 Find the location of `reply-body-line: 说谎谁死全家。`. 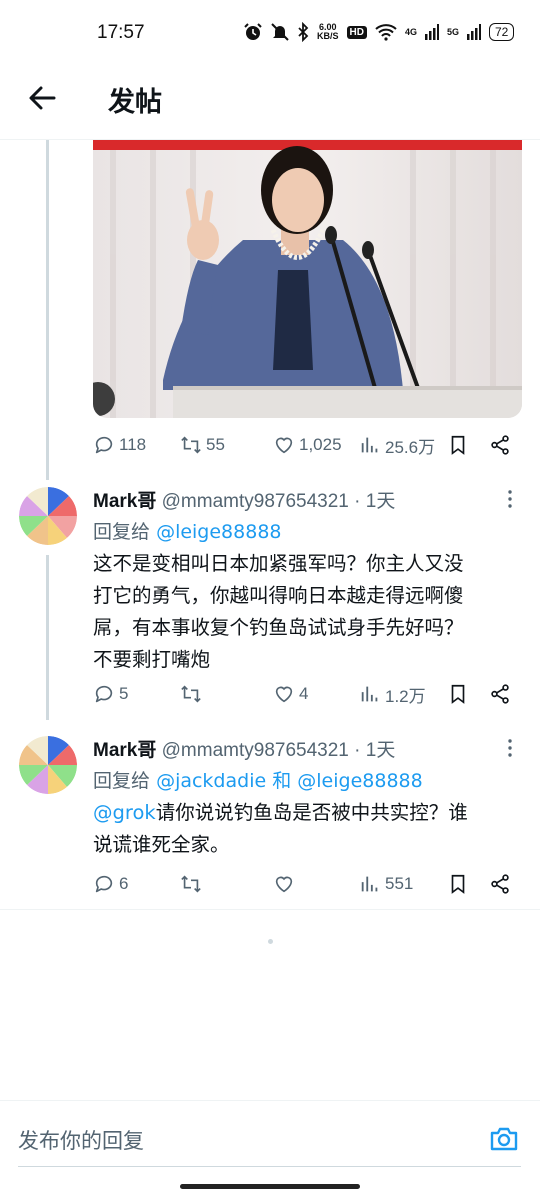

reply-body-line: 说谎谁死全家。 is located at coordinates (161, 844).